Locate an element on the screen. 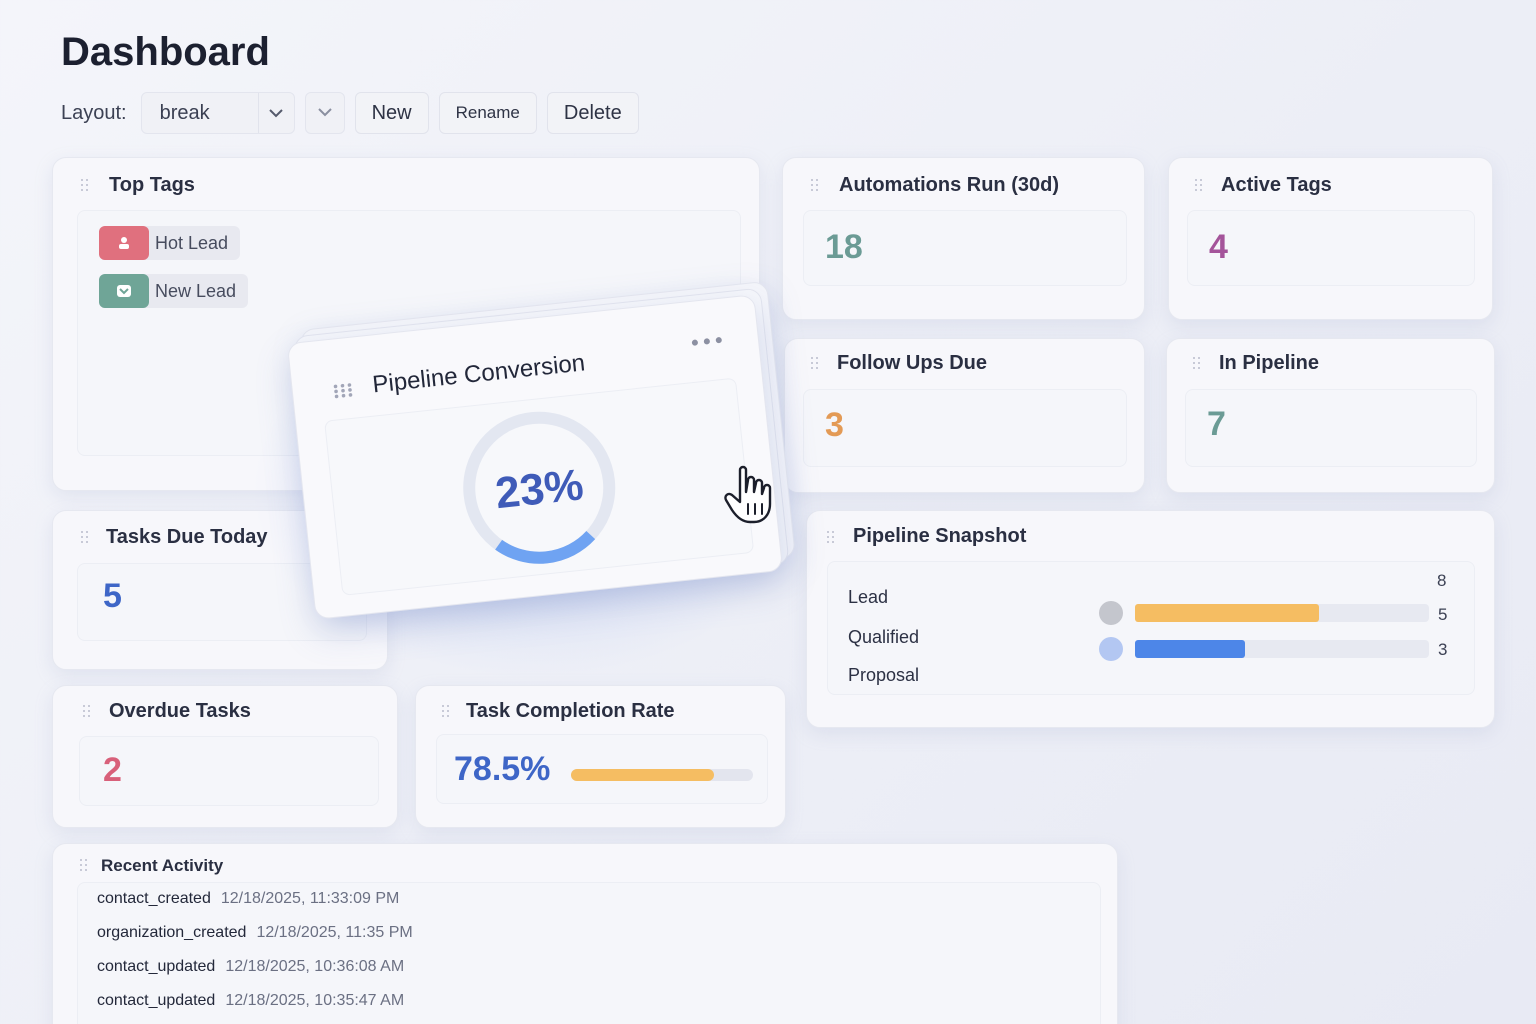  list-item: contact_created 12/18/2025, 11:33:09 PM is located at coordinates (248, 899).